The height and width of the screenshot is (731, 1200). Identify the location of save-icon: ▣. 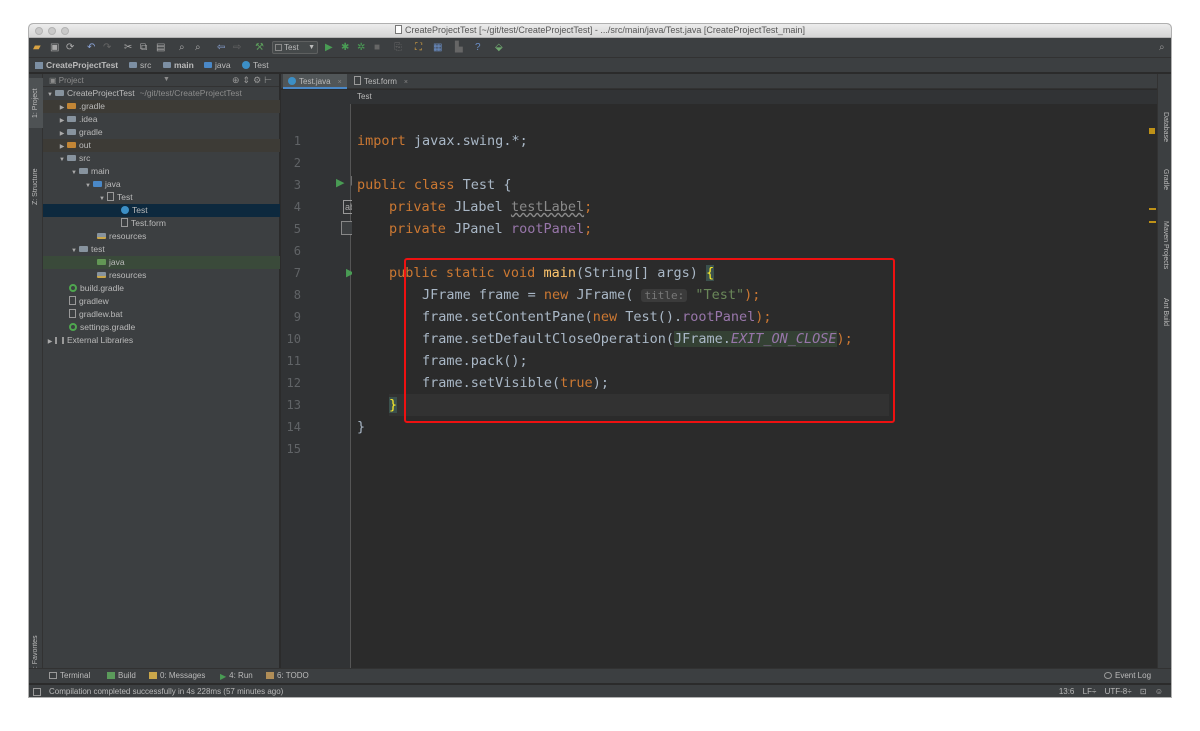
(54, 48).